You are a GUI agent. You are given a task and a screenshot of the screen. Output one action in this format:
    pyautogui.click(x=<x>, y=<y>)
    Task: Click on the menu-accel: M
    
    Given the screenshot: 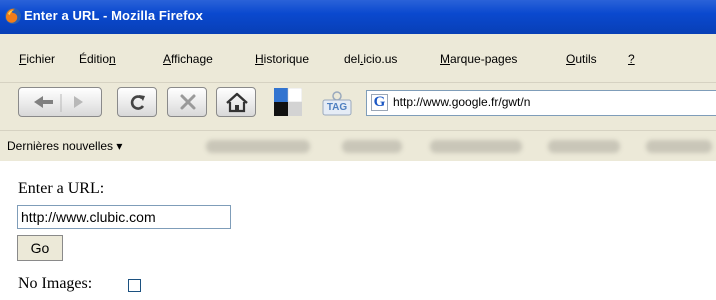 What is the action you would take?
    pyautogui.click(x=445, y=59)
    